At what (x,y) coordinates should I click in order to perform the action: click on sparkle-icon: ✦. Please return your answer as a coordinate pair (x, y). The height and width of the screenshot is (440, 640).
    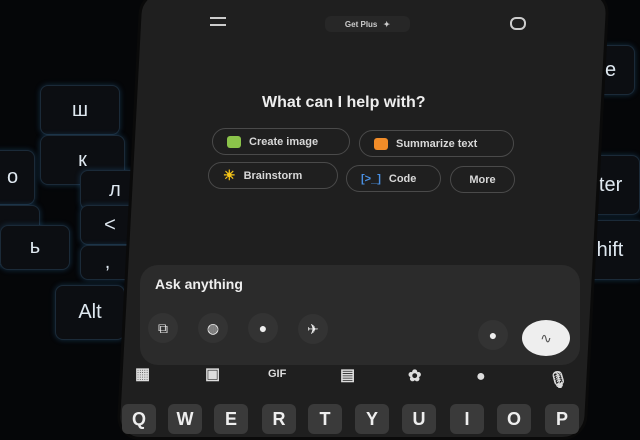
    Looking at the image, I should click on (387, 24).